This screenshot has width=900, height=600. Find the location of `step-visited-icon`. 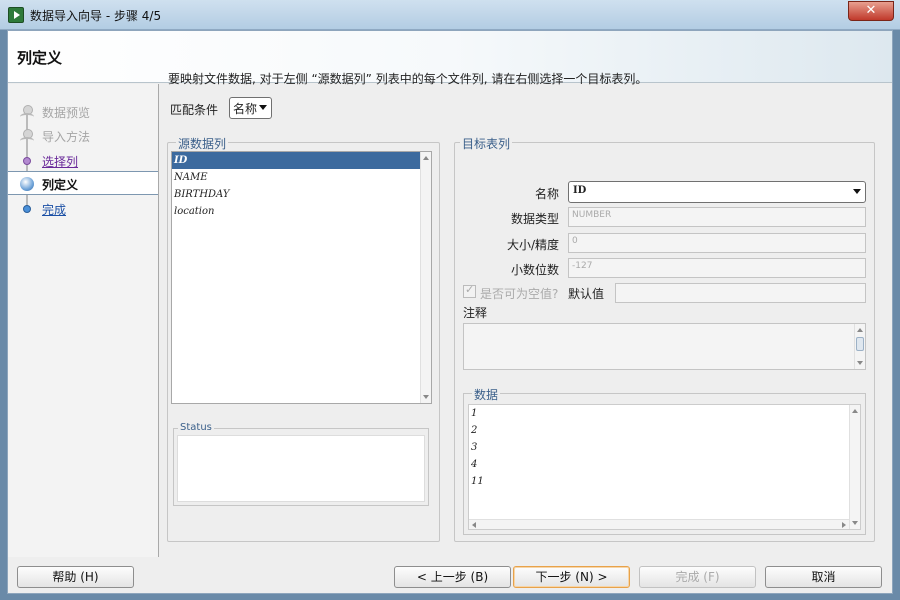

step-visited-icon is located at coordinates (27, 161).